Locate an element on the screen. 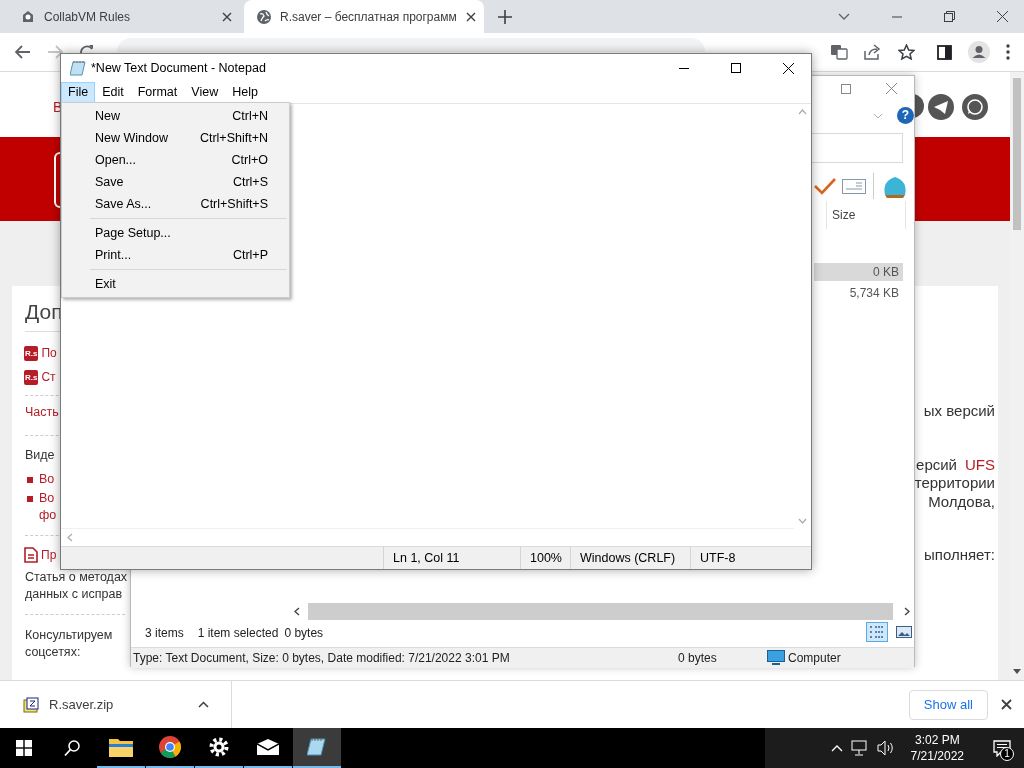 This screenshot has height=768, width=1024. browser-tab: R.saver – бесплатная программ is located at coordinates (364, 16).